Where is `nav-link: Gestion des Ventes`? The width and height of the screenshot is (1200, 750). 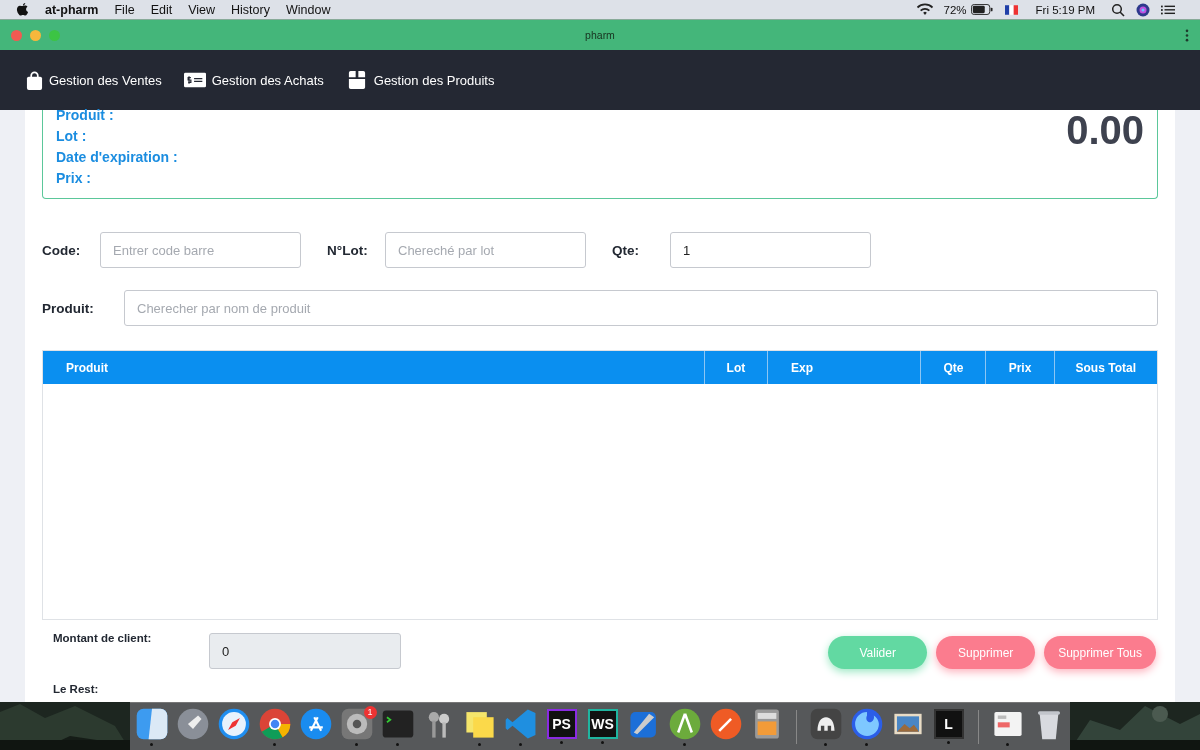
nav-link: Gestion des Ventes is located at coordinates (94, 80).